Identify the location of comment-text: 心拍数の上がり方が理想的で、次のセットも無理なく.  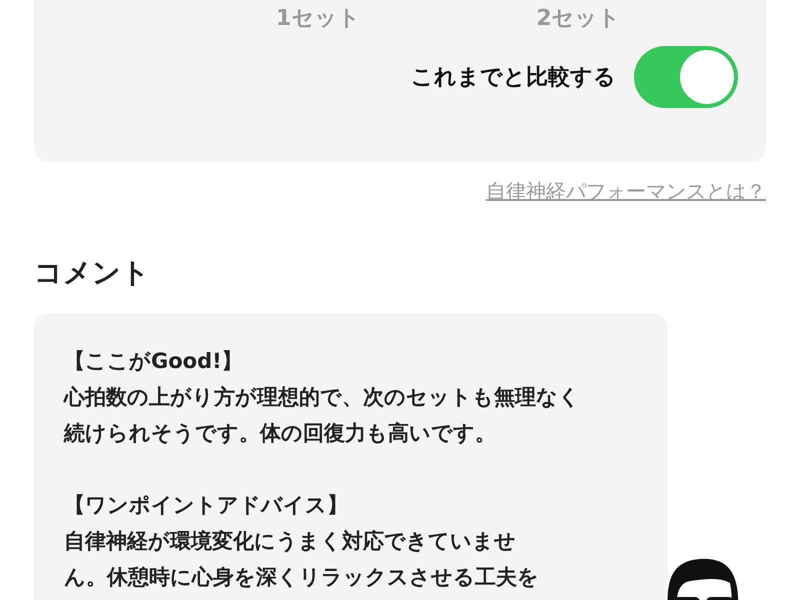
(322, 397).